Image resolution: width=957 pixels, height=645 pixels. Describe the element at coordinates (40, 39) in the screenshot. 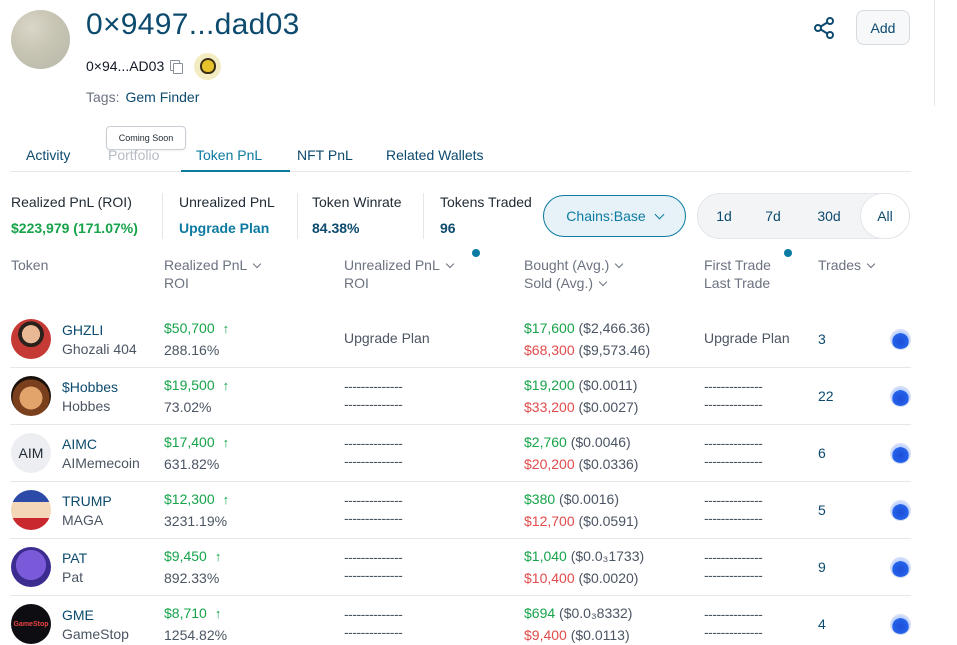

I see `wallet-avatar` at that location.